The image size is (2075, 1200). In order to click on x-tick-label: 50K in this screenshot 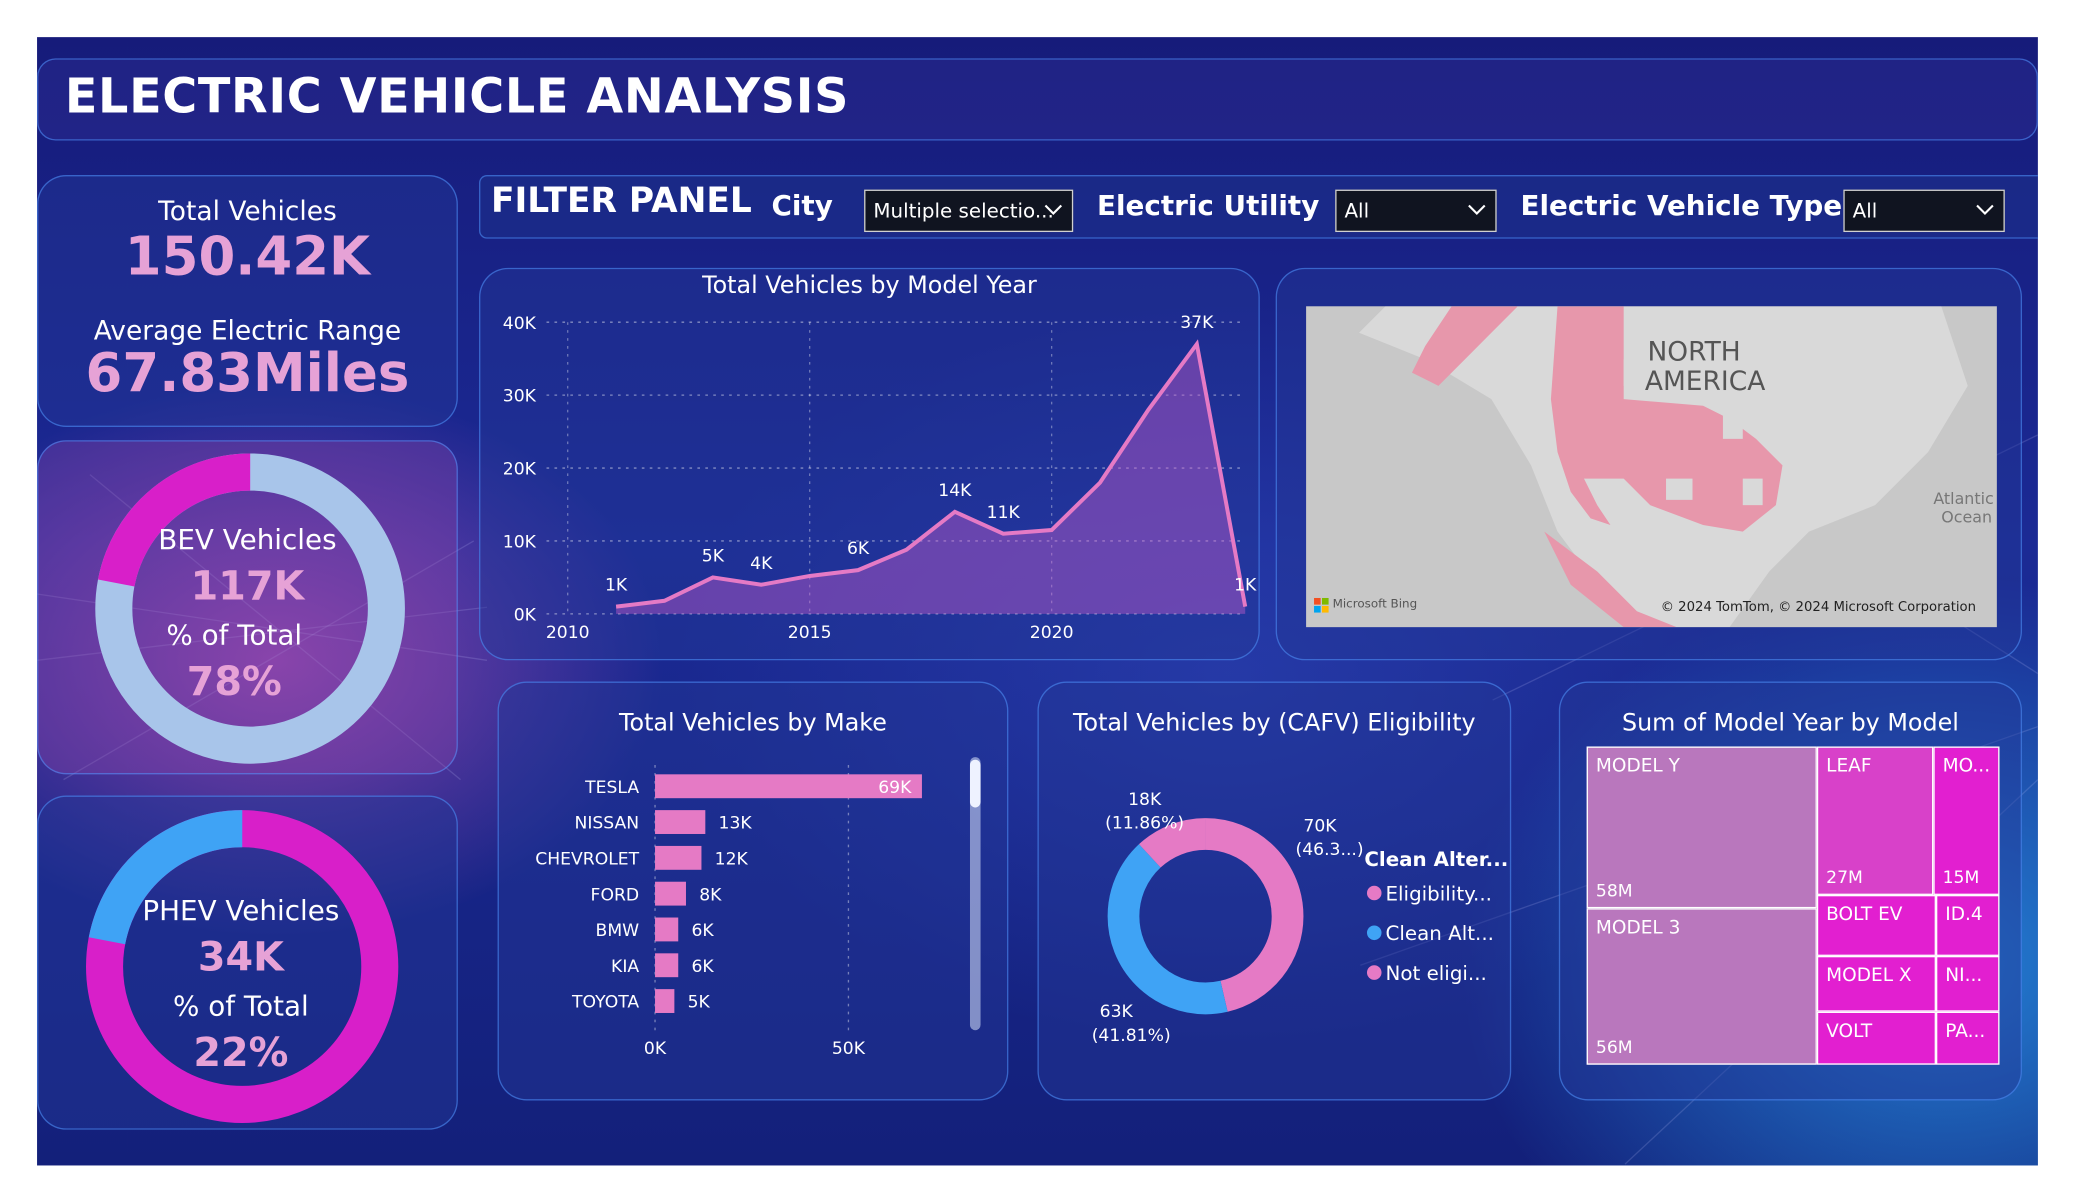, I will do `click(849, 1049)`.